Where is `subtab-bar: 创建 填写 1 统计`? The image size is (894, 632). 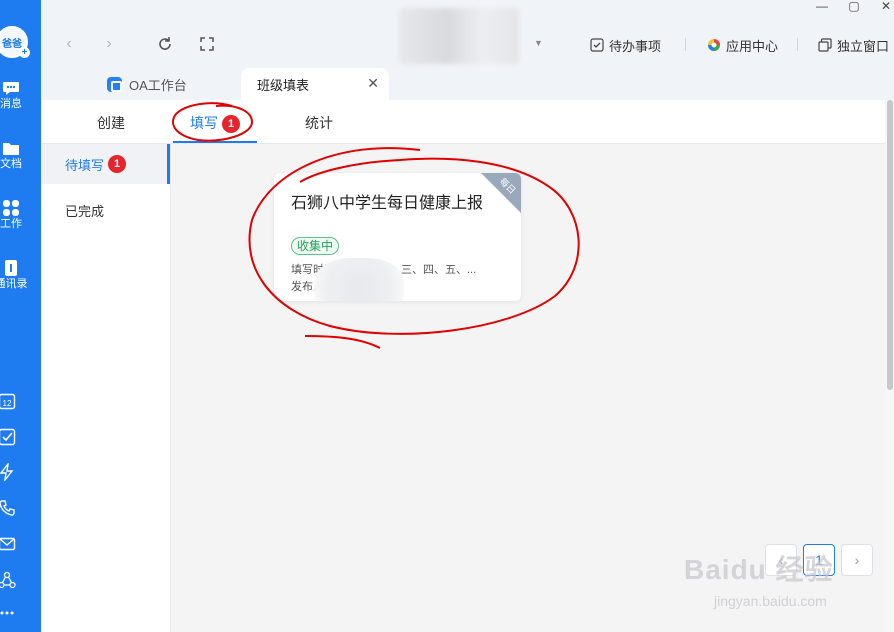
subtab-bar: 创建 填写 1 统计 is located at coordinates (463, 122).